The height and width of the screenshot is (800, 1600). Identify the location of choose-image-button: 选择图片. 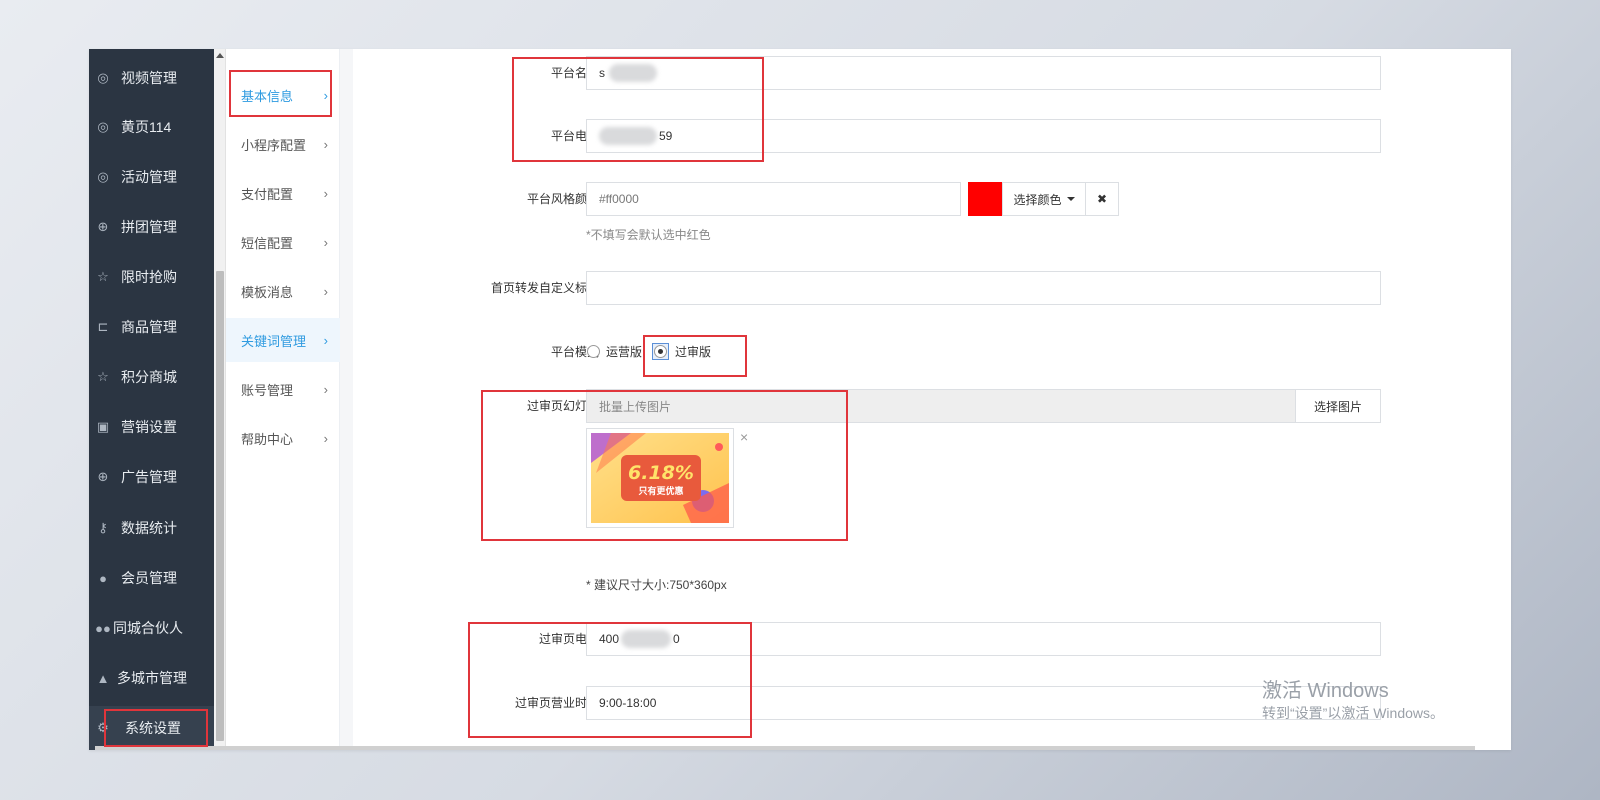
(1338, 406).